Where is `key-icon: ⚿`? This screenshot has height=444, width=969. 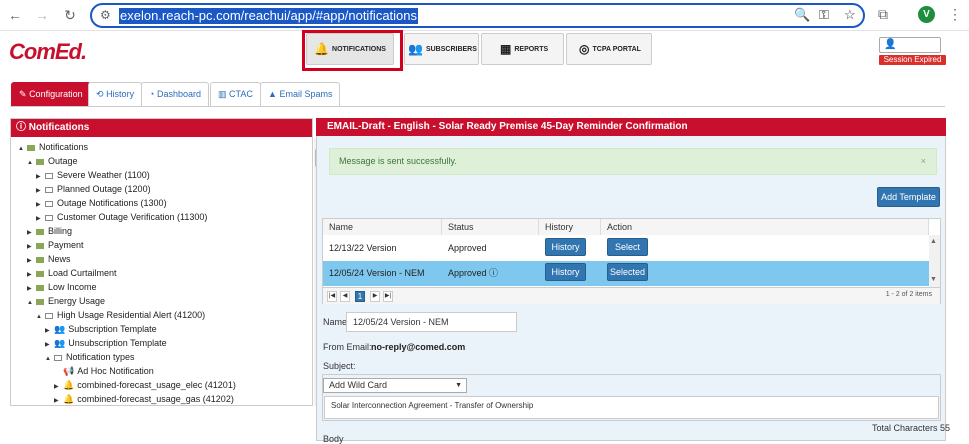 key-icon: ⚿ is located at coordinates (824, 15).